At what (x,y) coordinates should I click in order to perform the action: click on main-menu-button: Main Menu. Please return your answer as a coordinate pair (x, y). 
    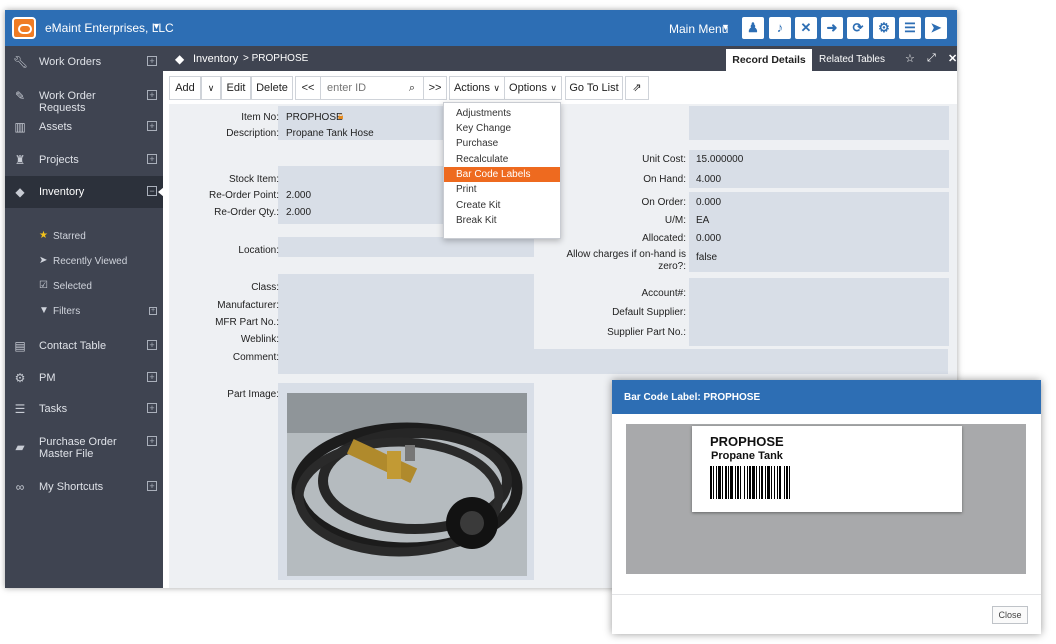
    Looking at the image, I should click on (698, 29).